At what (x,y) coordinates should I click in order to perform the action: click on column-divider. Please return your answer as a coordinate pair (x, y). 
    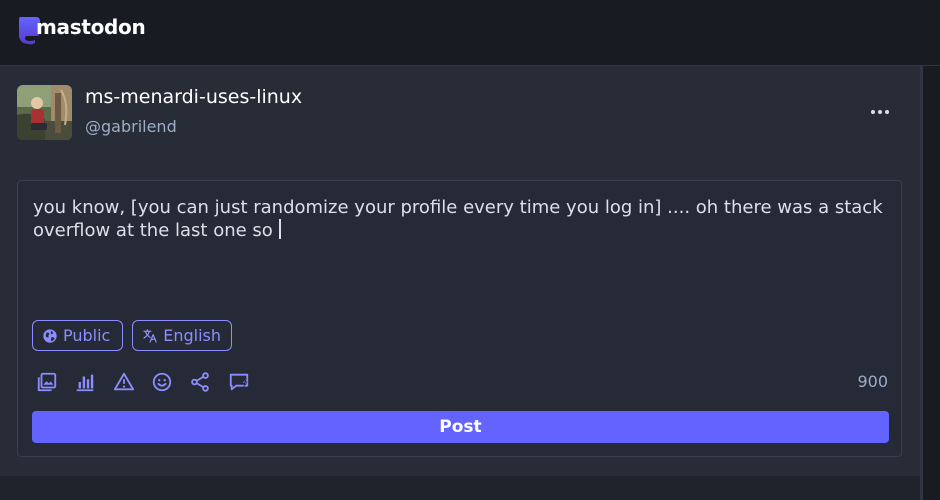
    Looking at the image, I should click on (921, 283).